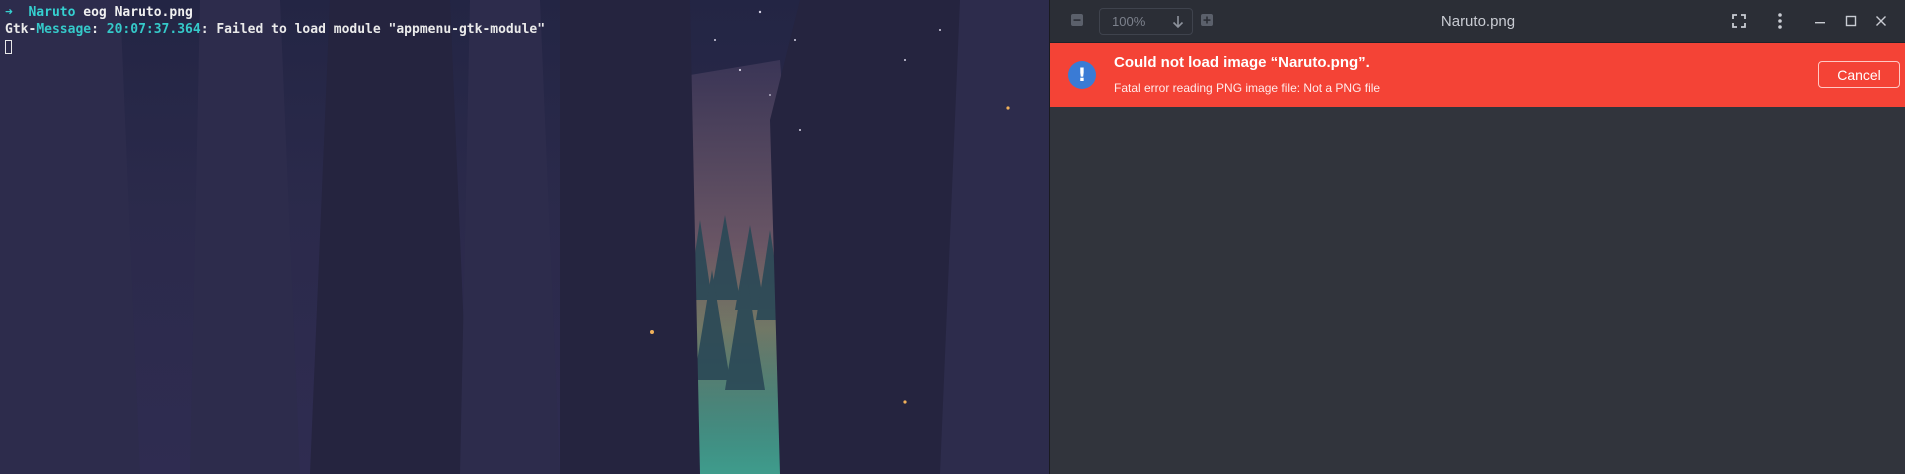 The height and width of the screenshot is (474, 1905). I want to click on message-colon: :, so click(99, 29).